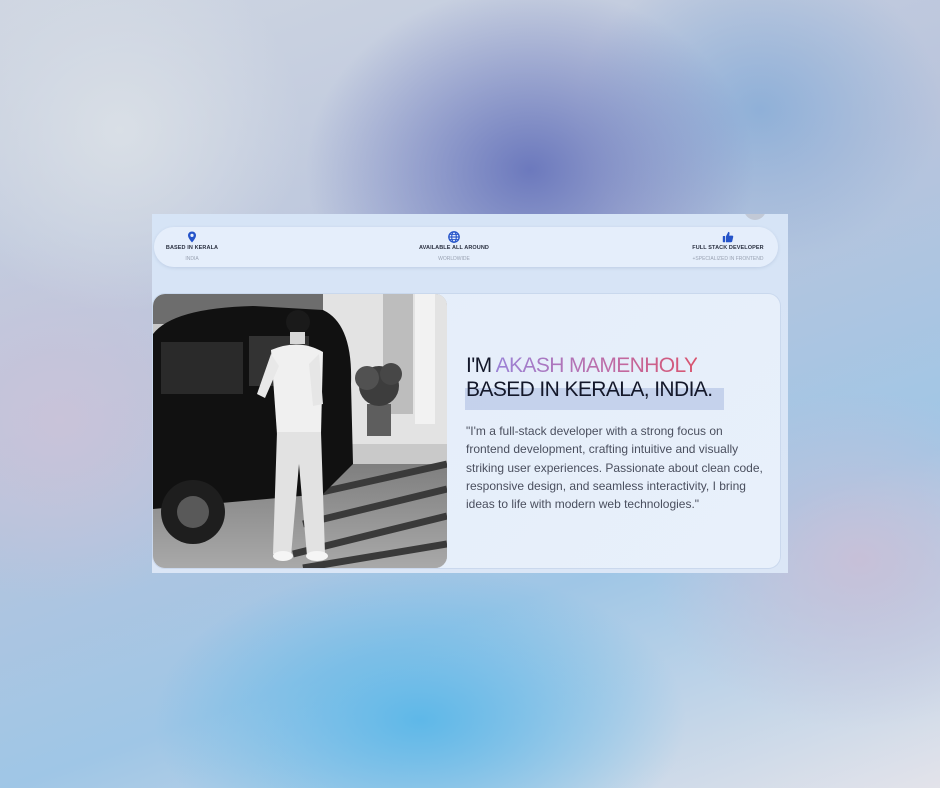 The height and width of the screenshot is (788, 940). Describe the element at coordinates (192, 237) in the screenshot. I see `location-pin-icon` at that location.